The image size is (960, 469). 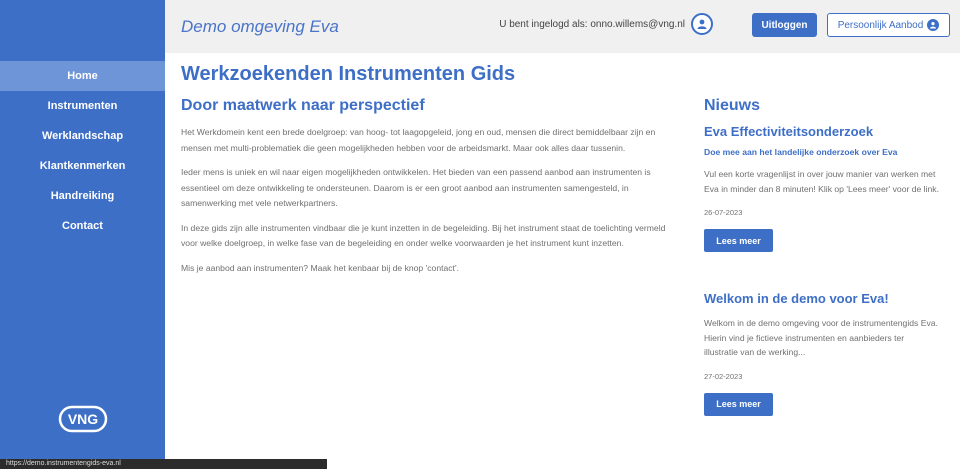 I want to click on sidebar-item-handreiking: Handreiking, so click(x=82, y=196).